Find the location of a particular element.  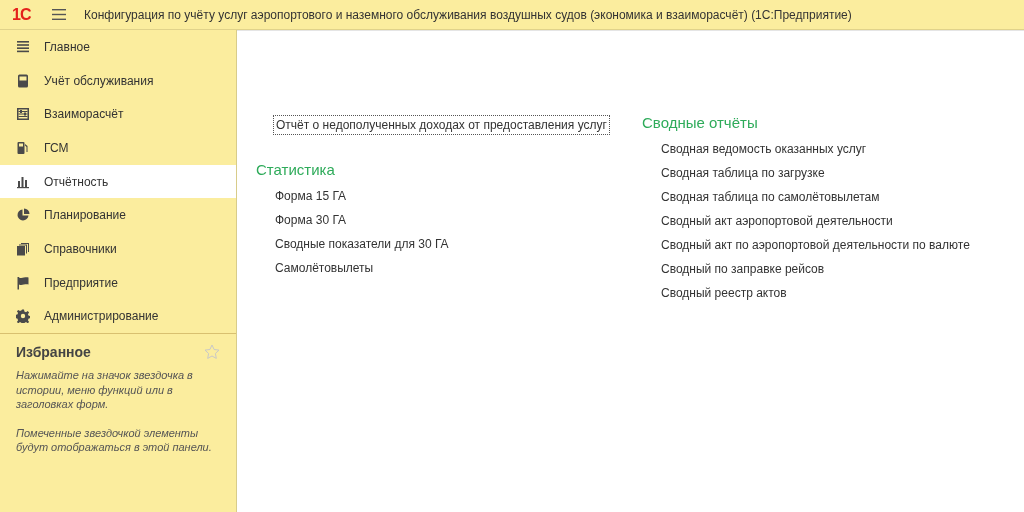

panel-title: Избранное is located at coordinates (53, 352).